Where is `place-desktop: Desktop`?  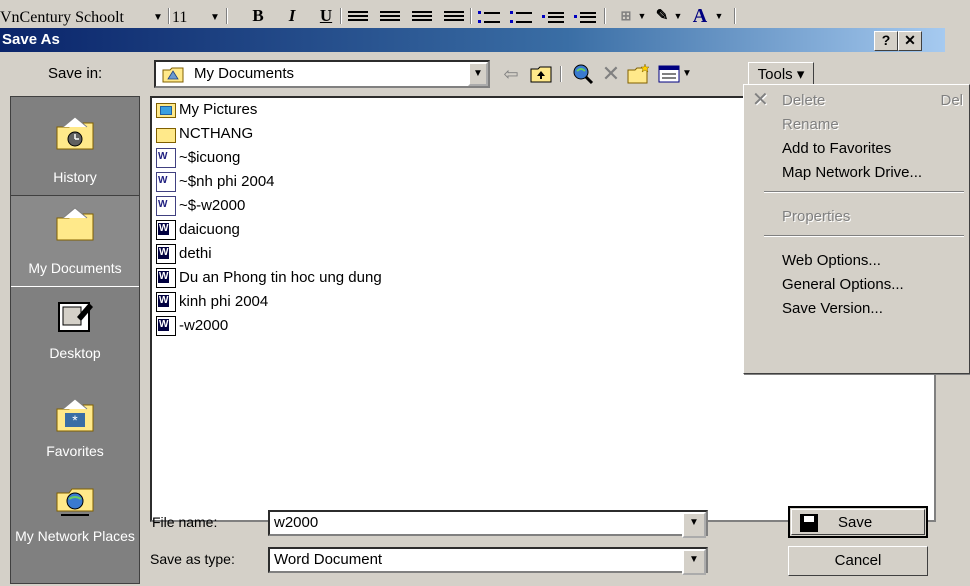
place-desktop: Desktop is located at coordinates (75, 340).